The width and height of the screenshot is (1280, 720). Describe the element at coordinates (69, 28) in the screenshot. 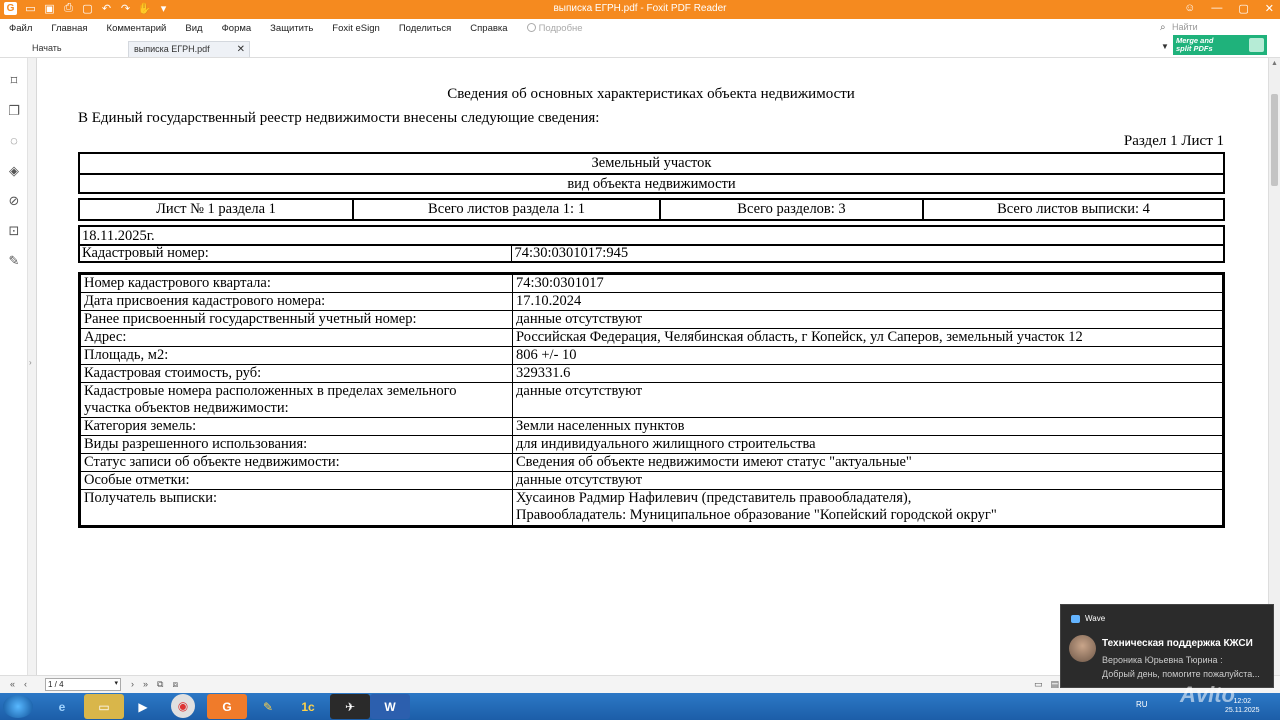

I see `menu-home: Главная` at that location.